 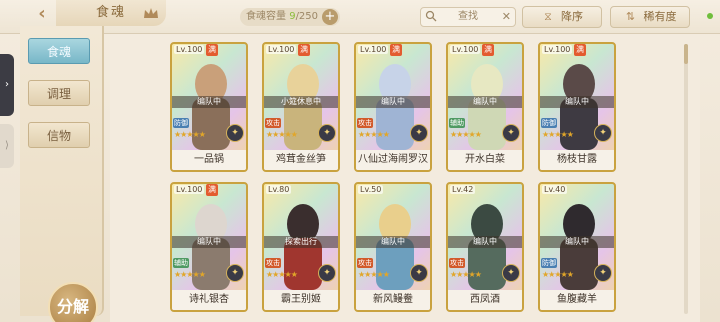 What do you see at coordinates (301, 102) in the screenshot?
I see `card-status: 小筵休息中` at bounding box center [301, 102].